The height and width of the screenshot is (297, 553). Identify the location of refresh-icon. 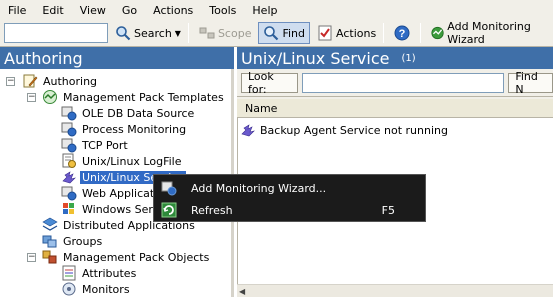
(169, 210).